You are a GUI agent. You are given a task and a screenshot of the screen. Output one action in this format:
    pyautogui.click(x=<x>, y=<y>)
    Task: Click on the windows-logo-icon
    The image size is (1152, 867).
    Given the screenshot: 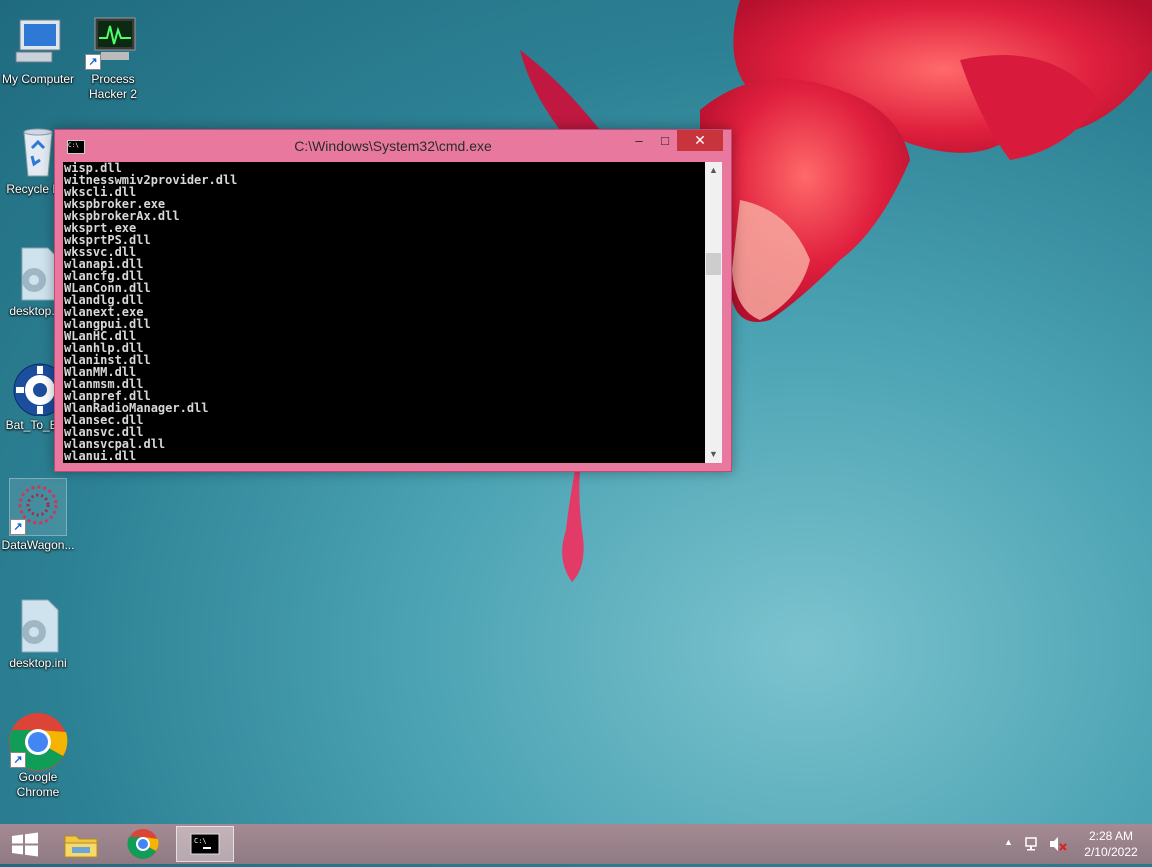 What is the action you would take?
    pyautogui.click(x=25, y=844)
    